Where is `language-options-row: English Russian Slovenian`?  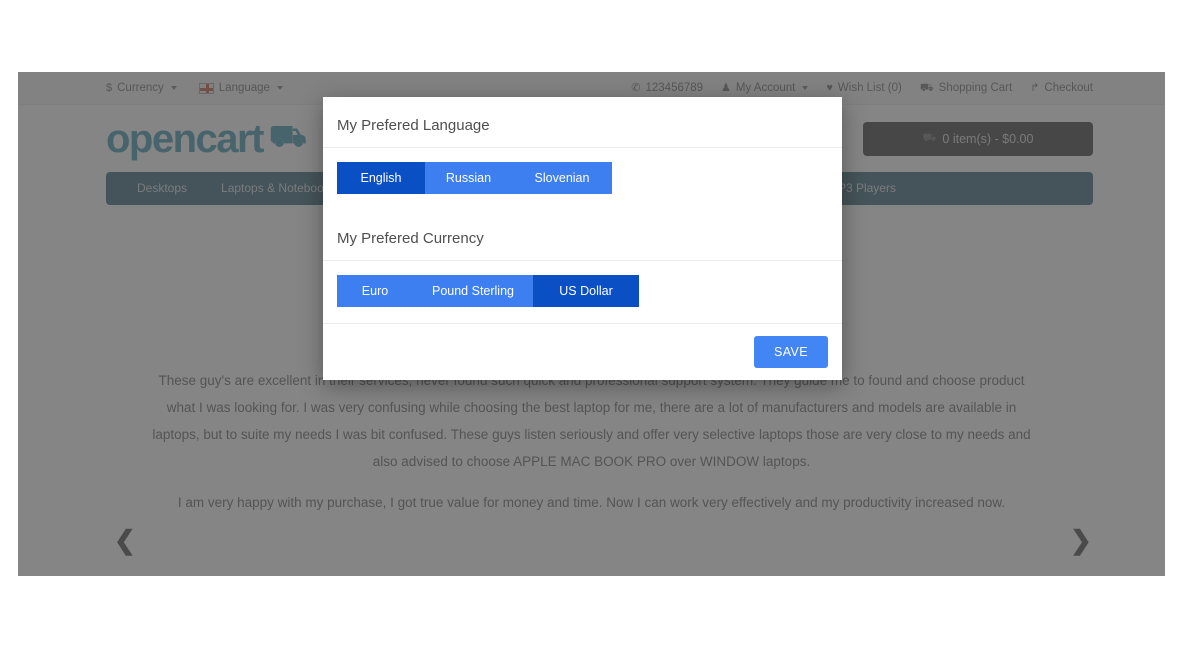 language-options-row: English Russian Slovenian is located at coordinates (582, 179).